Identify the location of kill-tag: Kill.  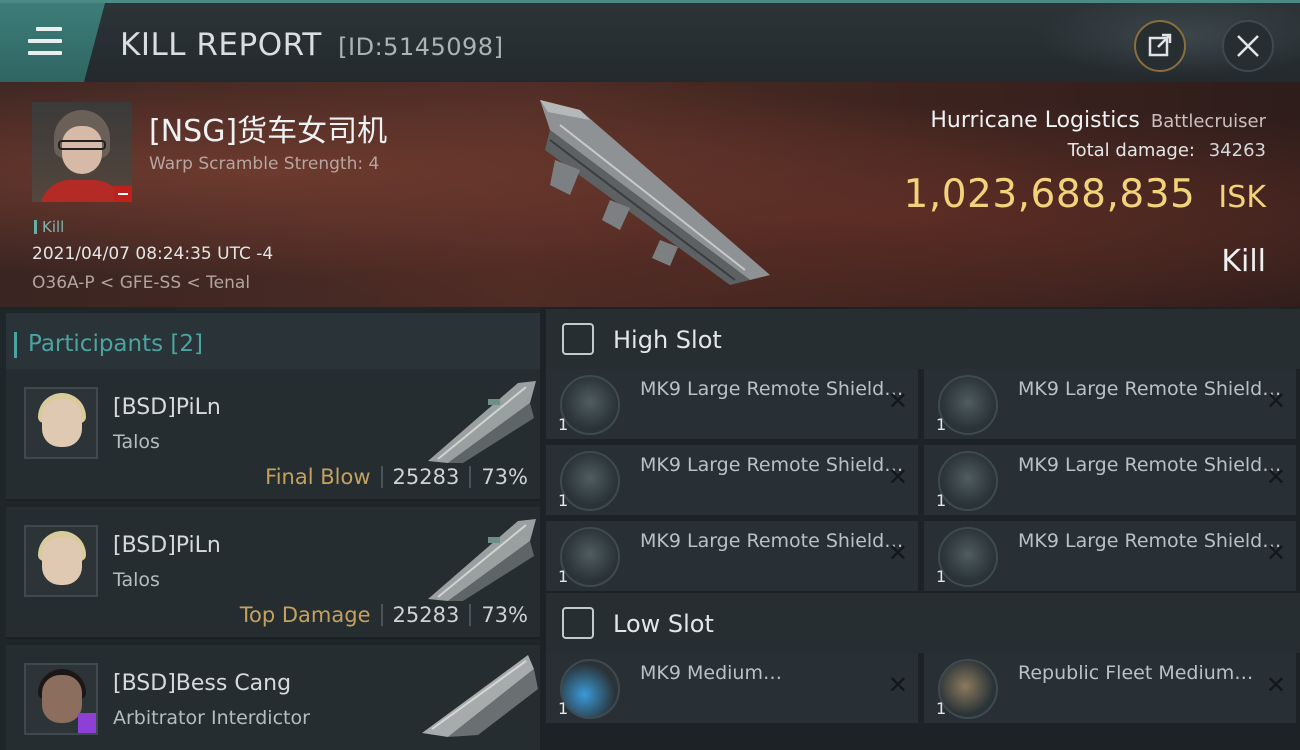
(49, 227).